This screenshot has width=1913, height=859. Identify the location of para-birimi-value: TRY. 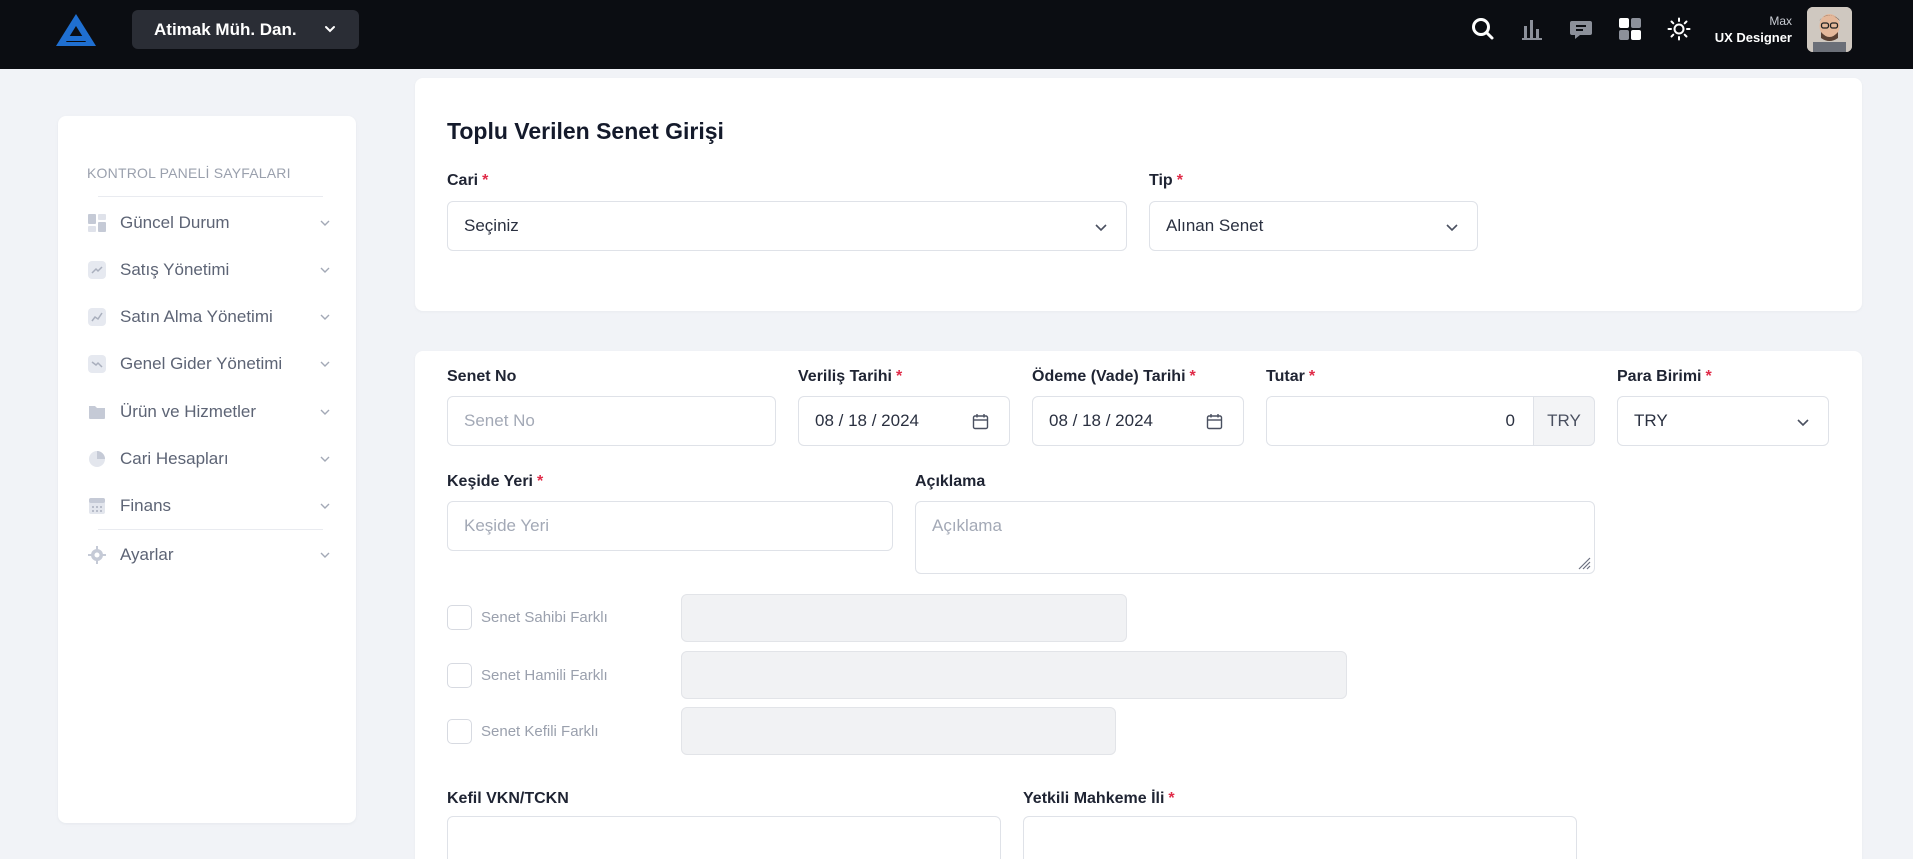
(1651, 420).